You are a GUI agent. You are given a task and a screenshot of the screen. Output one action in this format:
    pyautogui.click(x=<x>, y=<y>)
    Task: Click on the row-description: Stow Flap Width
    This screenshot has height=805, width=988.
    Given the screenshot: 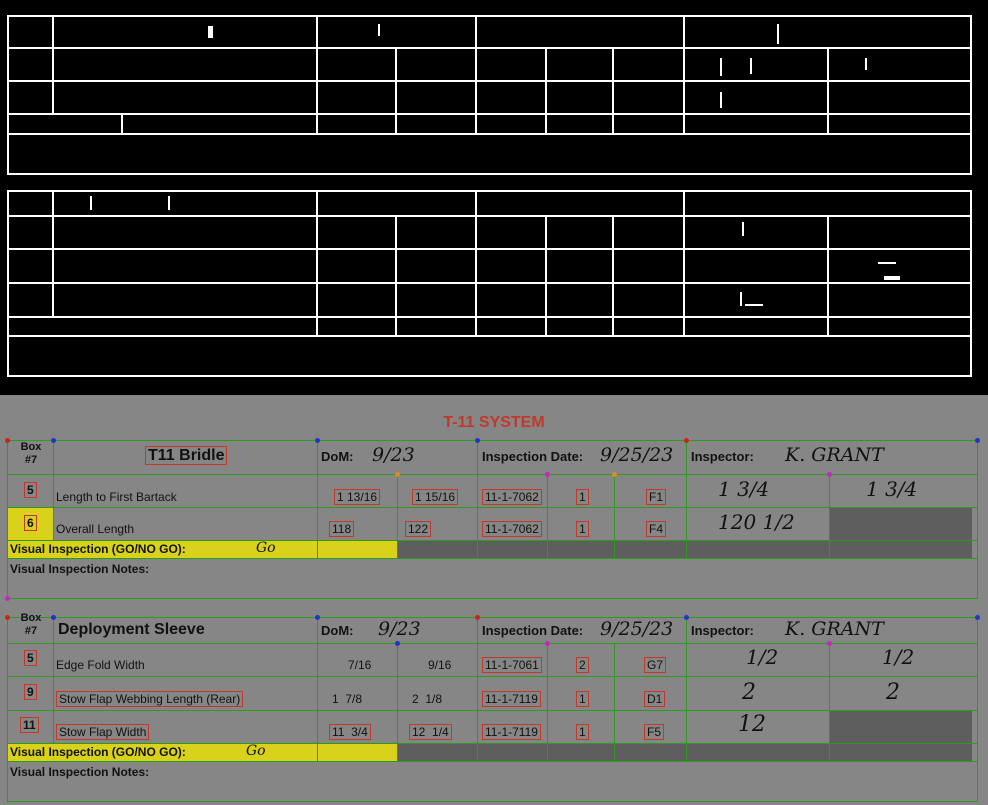 What is the action you would take?
    pyautogui.click(x=103, y=732)
    